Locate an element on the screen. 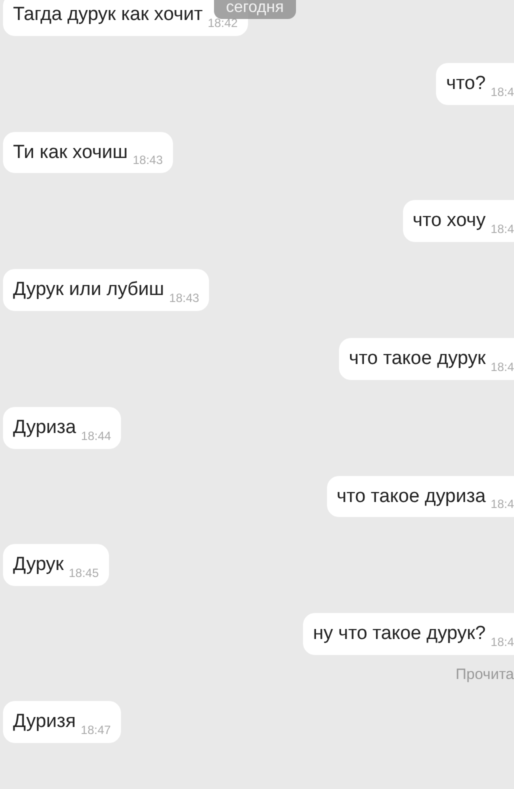 The height and width of the screenshot is (789, 514). message-text: Дуризя is located at coordinates (44, 722).